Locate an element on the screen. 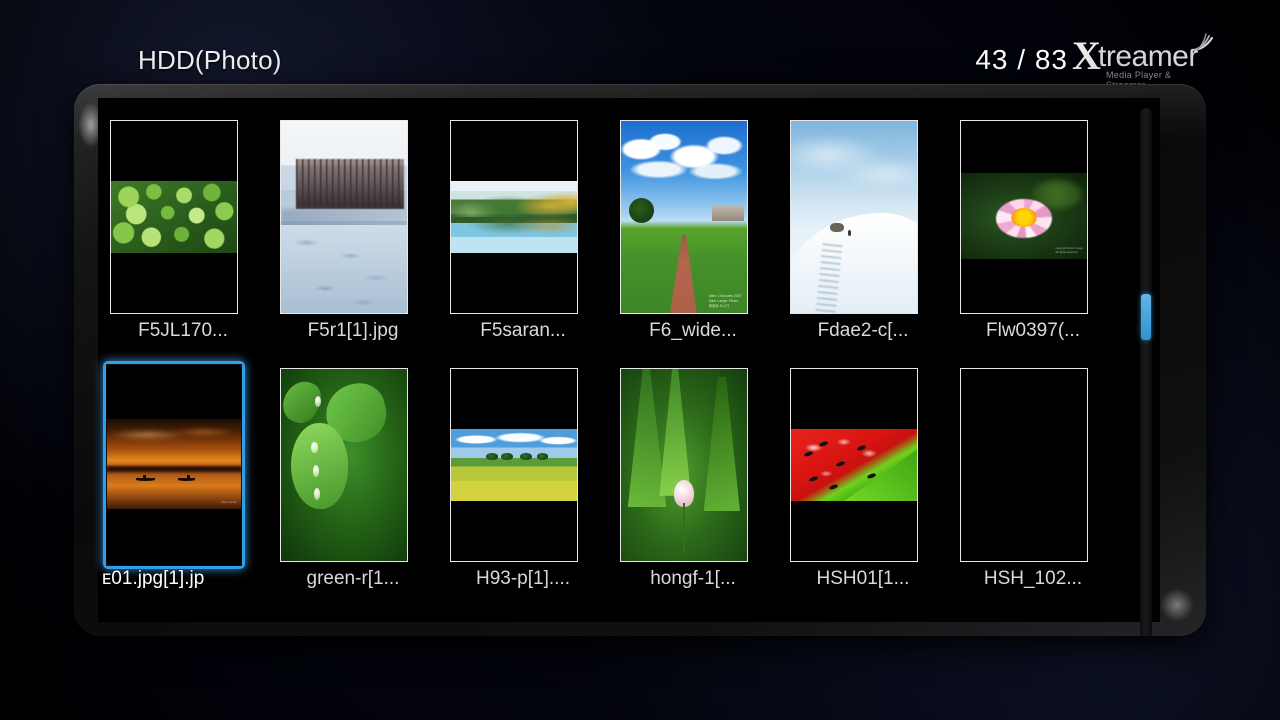 This screenshot has height=720, width=1280. wifi-wave-icon is located at coordinates (1202, 42).